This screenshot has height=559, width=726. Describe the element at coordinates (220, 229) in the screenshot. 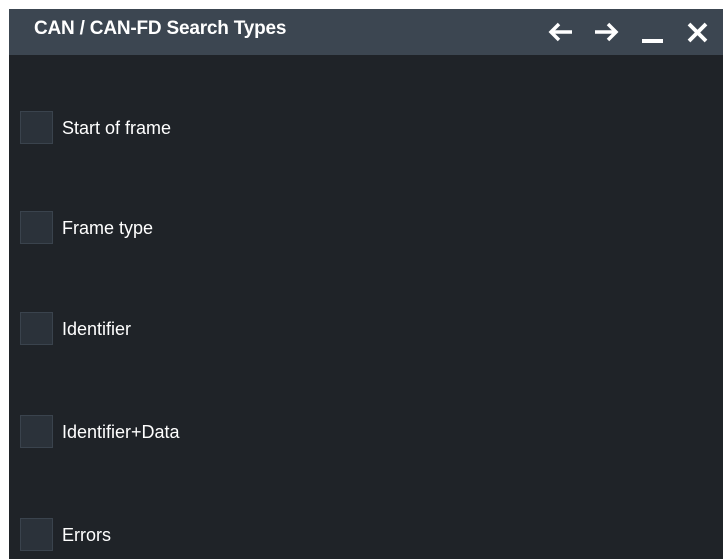

I see `option-frame-type: Frame type` at that location.